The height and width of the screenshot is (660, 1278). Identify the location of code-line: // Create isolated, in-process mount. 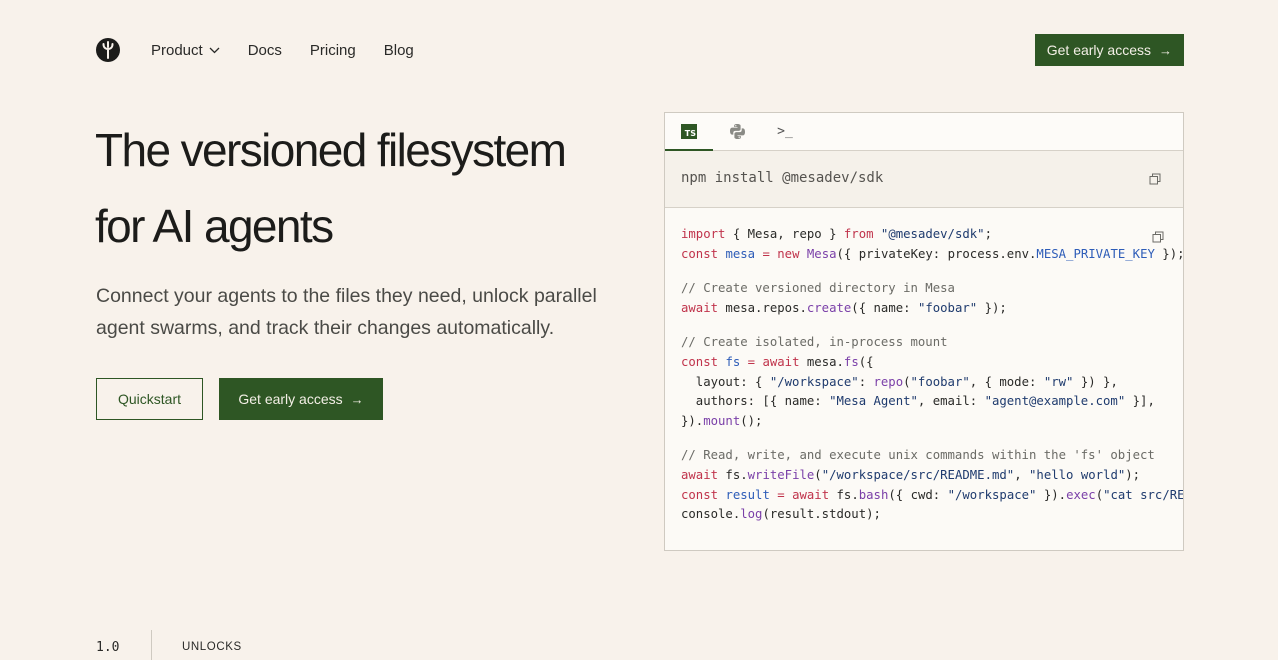
(814, 342).